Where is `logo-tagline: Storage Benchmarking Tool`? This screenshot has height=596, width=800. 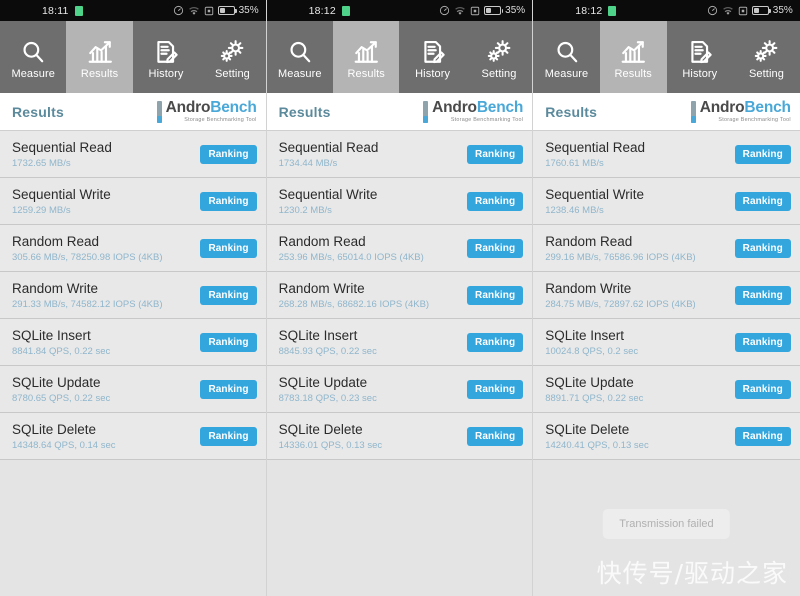 logo-tagline: Storage Benchmarking Tool is located at coordinates (487, 119).